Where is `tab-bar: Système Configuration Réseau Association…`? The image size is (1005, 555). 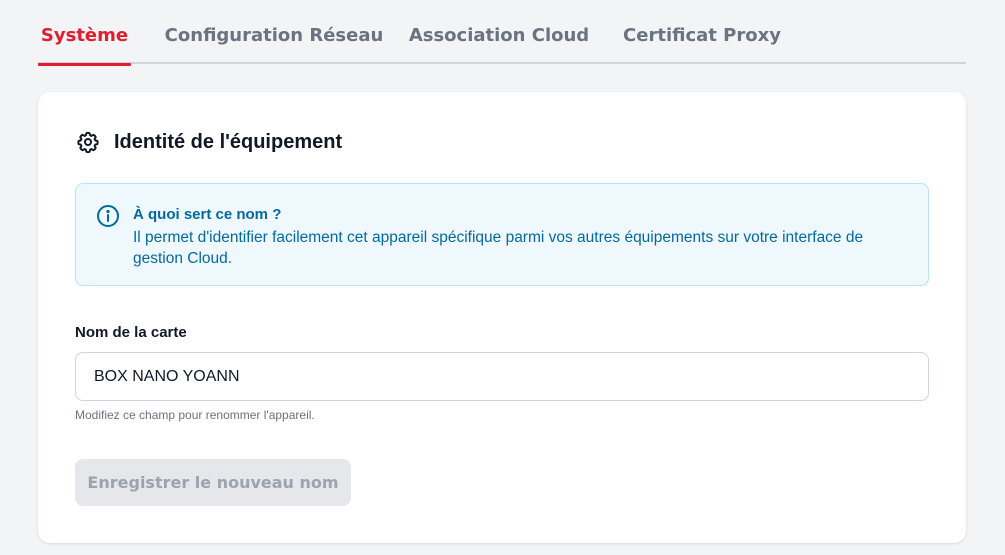
tab-bar: Système Configuration Réseau Association… is located at coordinates (502, 33).